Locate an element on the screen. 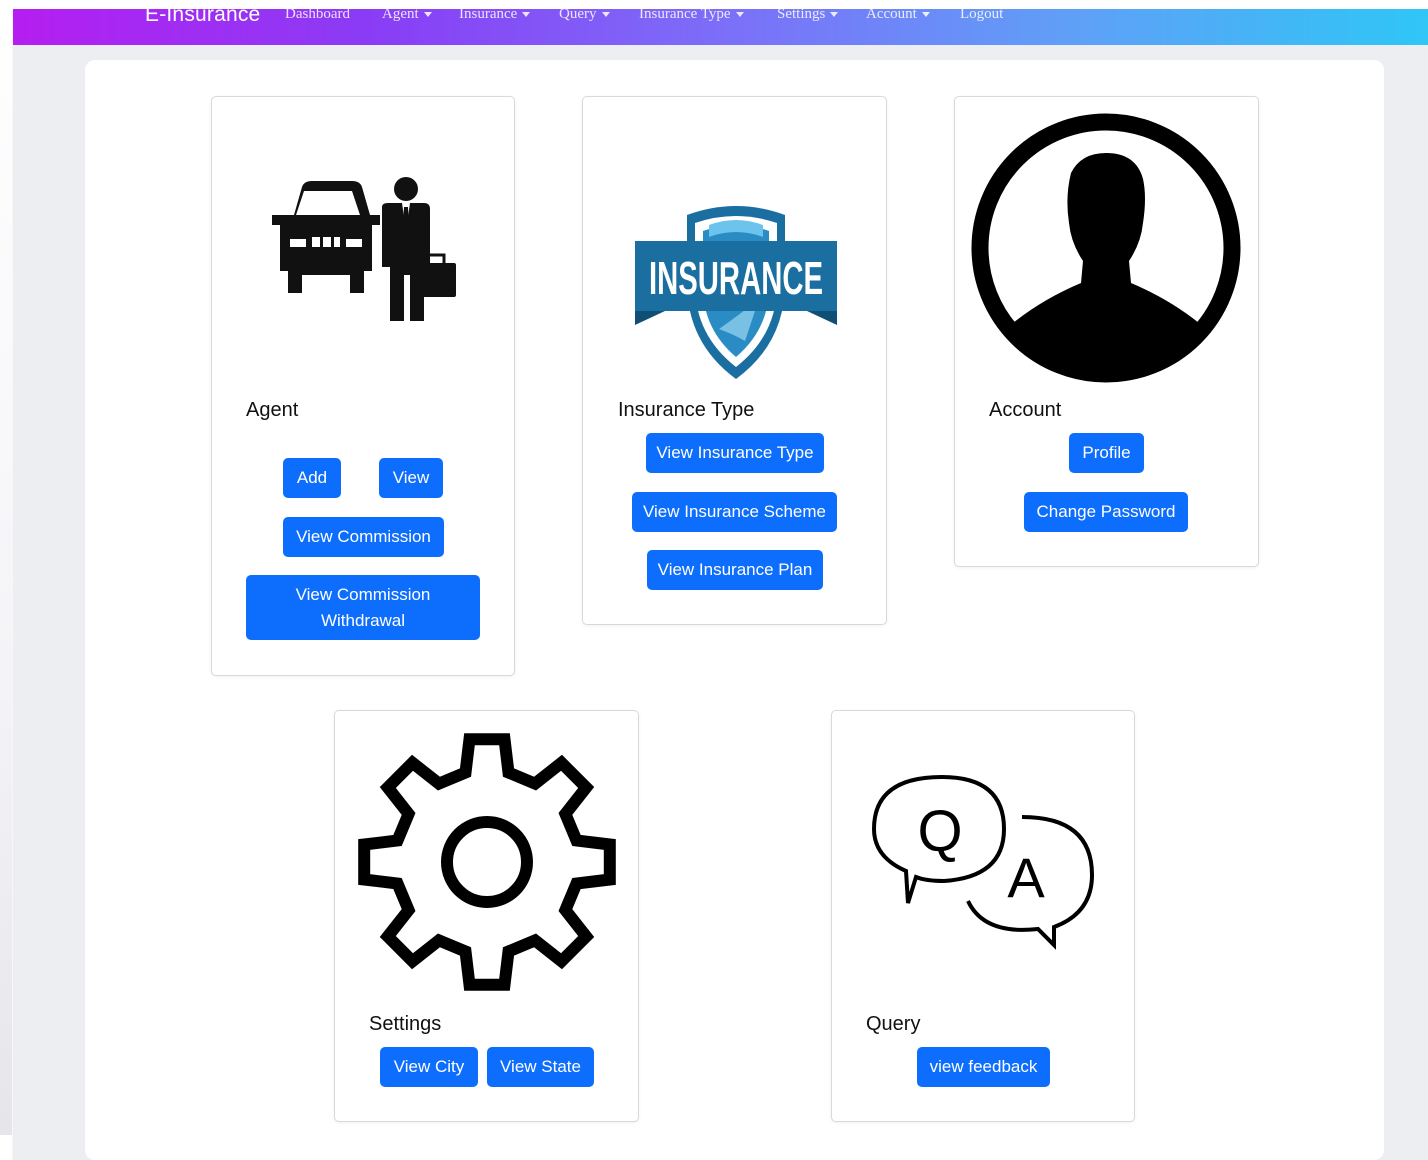 This screenshot has height=1160, width=1428. nav-logout-label: Logout is located at coordinates (982, 15).